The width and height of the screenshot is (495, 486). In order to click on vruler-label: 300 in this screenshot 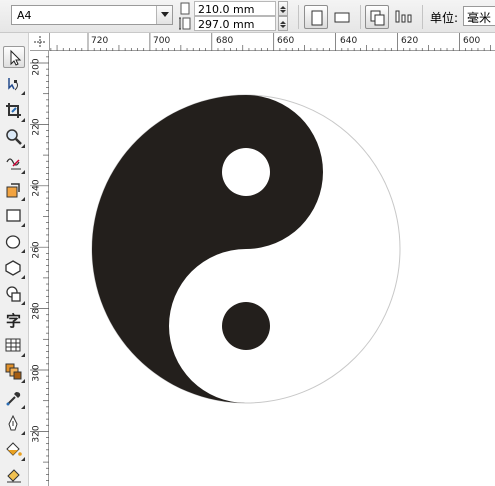, I will do `click(36, 373)`.